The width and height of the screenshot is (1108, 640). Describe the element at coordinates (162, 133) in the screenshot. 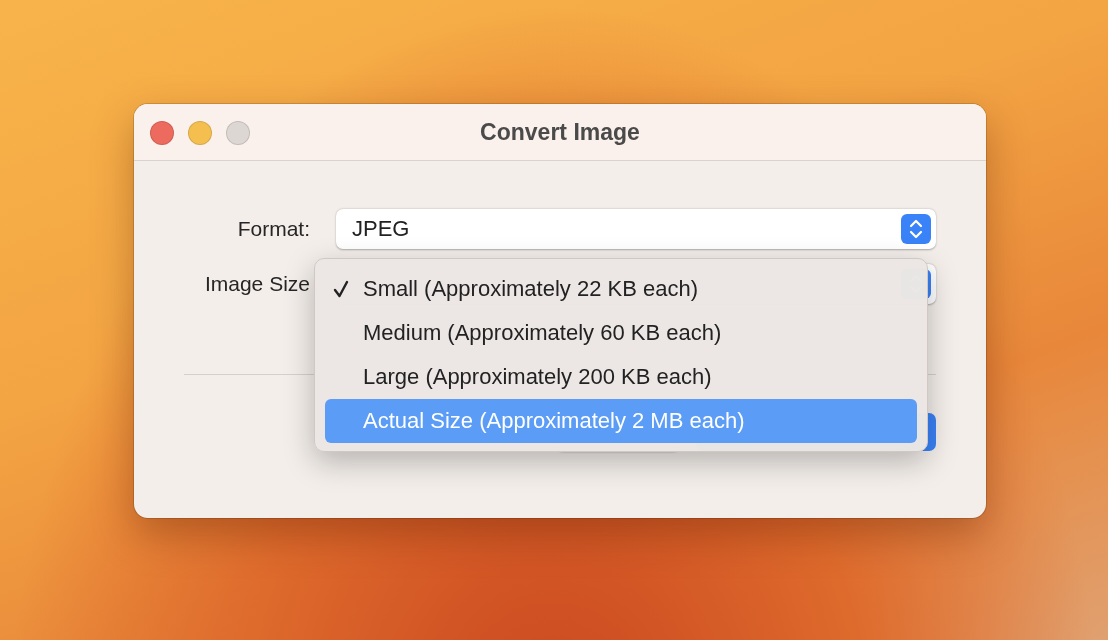

I see `close-icon` at that location.